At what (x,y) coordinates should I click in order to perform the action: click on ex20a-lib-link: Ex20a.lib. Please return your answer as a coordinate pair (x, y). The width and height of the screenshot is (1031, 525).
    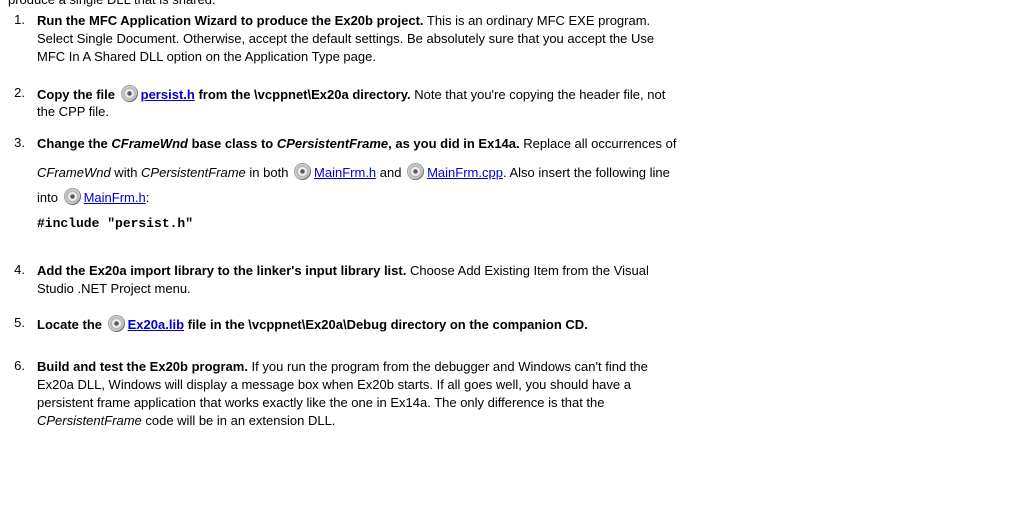
    Looking at the image, I should click on (156, 324).